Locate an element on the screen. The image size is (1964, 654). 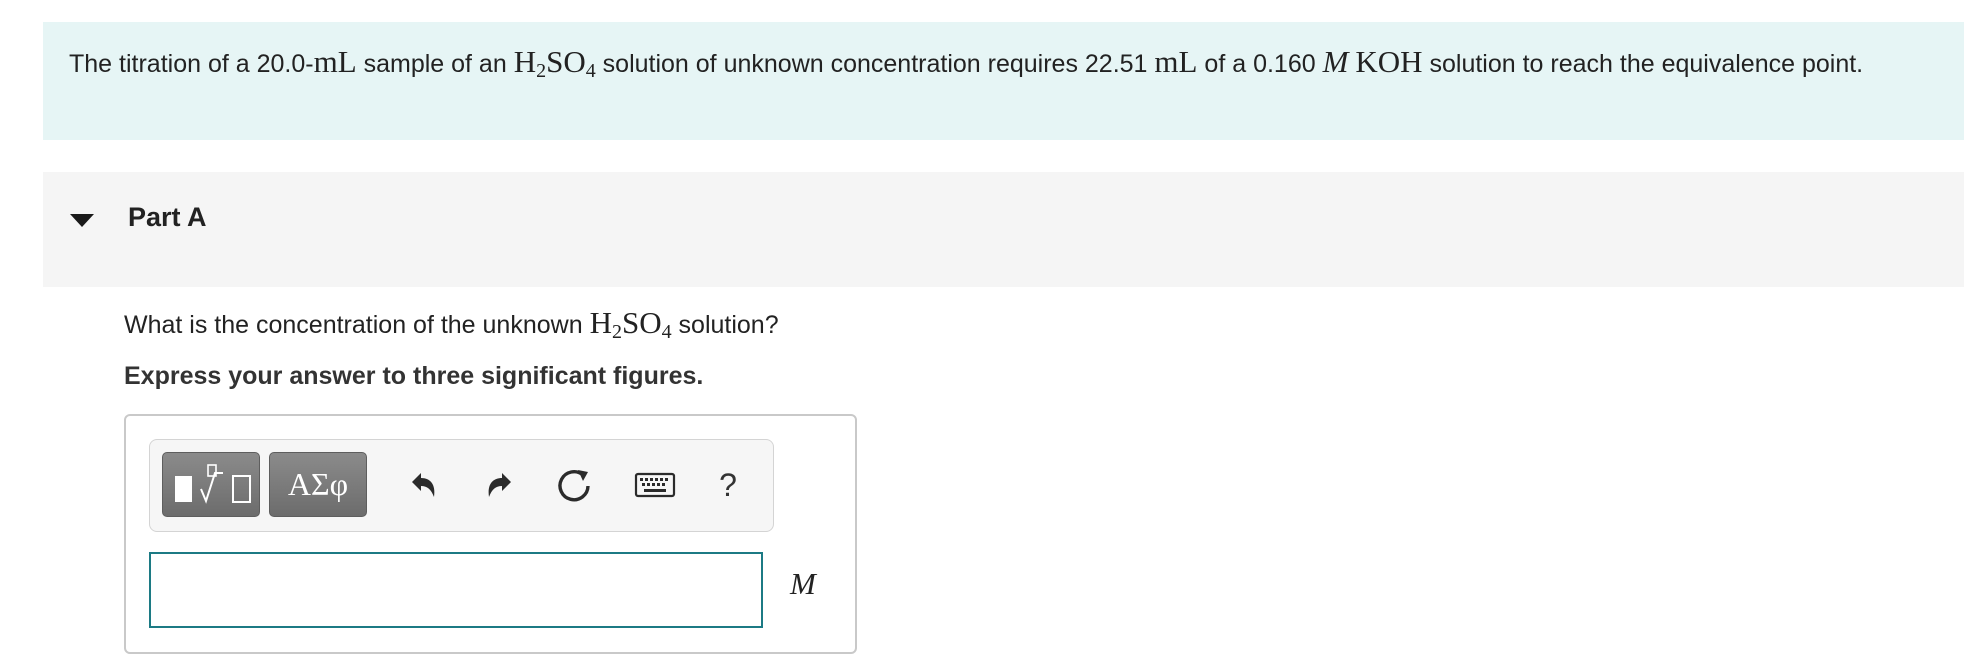
templates-icon is located at coordinates (213, 484).